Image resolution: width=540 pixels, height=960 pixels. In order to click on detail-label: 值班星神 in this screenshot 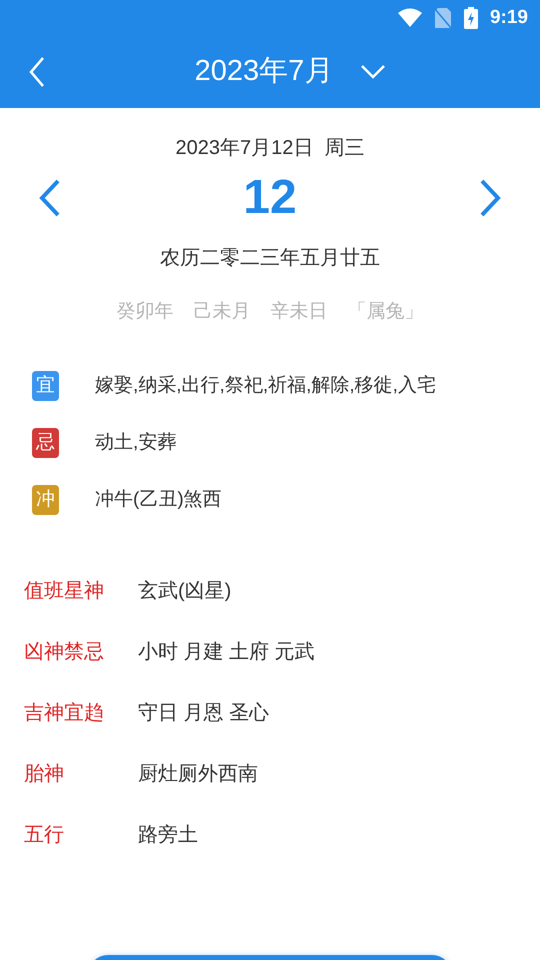, I will do `click(64, 591)`.